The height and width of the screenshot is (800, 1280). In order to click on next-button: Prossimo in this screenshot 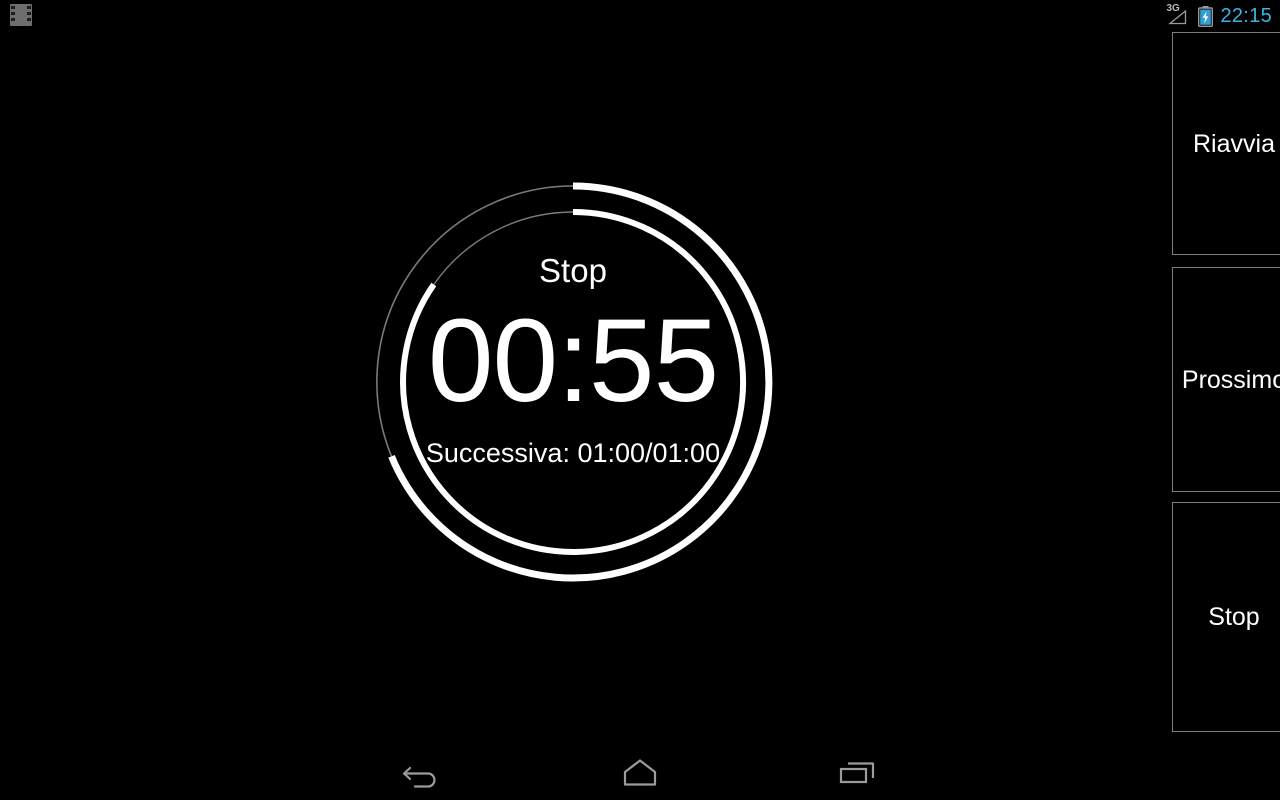, I will do `click(1226, 379)`.